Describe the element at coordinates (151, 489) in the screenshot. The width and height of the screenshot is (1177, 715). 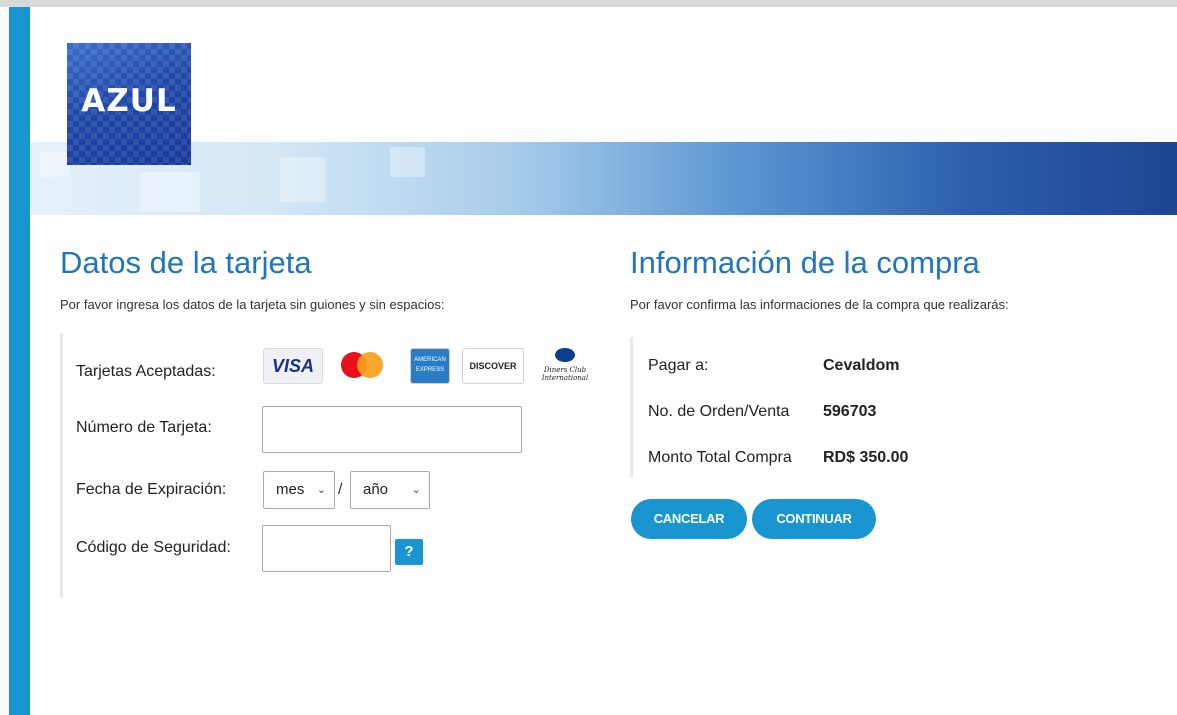
I see `expiry-label: Fecha de Expiración:` at that location.